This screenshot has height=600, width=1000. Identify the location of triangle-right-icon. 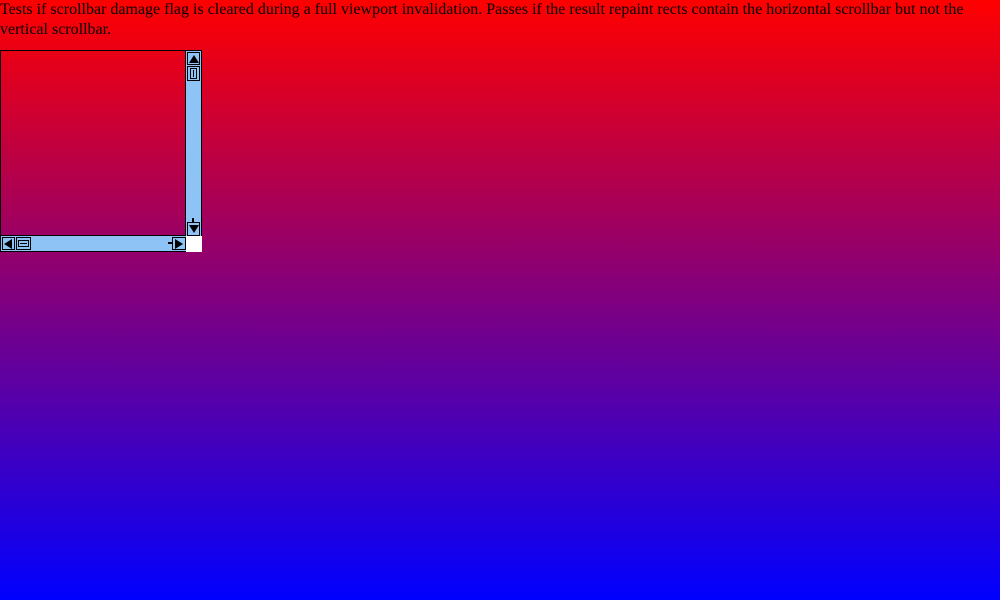
(179, 244).